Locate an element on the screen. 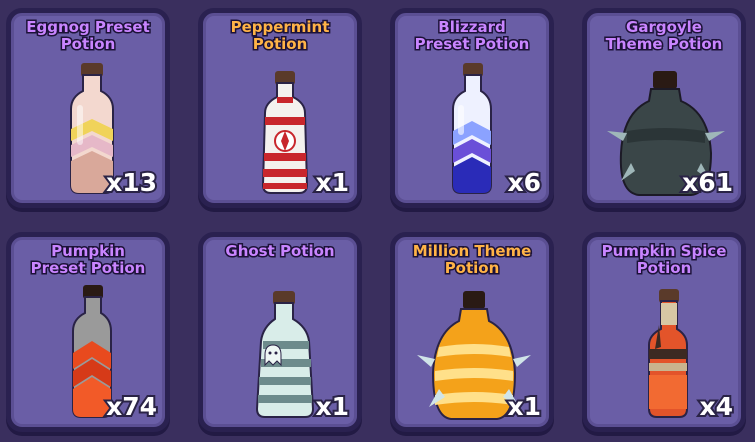  potion-name: Blizzard Preset Potion is located at coordinates (472, 35).